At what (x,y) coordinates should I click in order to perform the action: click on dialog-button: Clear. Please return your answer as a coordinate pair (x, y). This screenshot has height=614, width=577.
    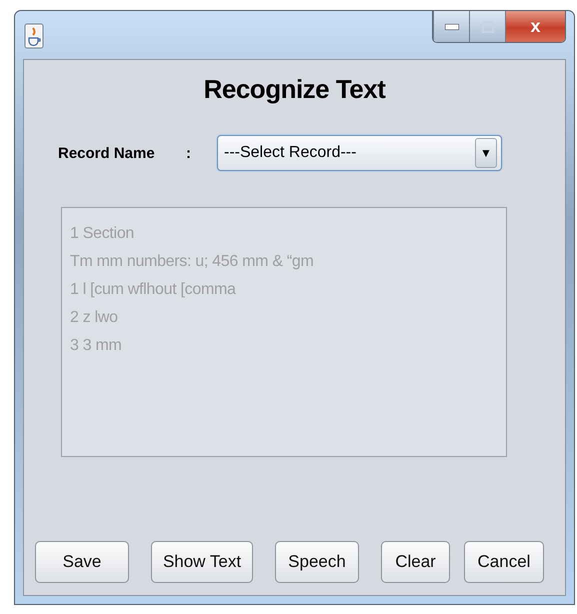
    Looking at the image, I should click on (415, 562).